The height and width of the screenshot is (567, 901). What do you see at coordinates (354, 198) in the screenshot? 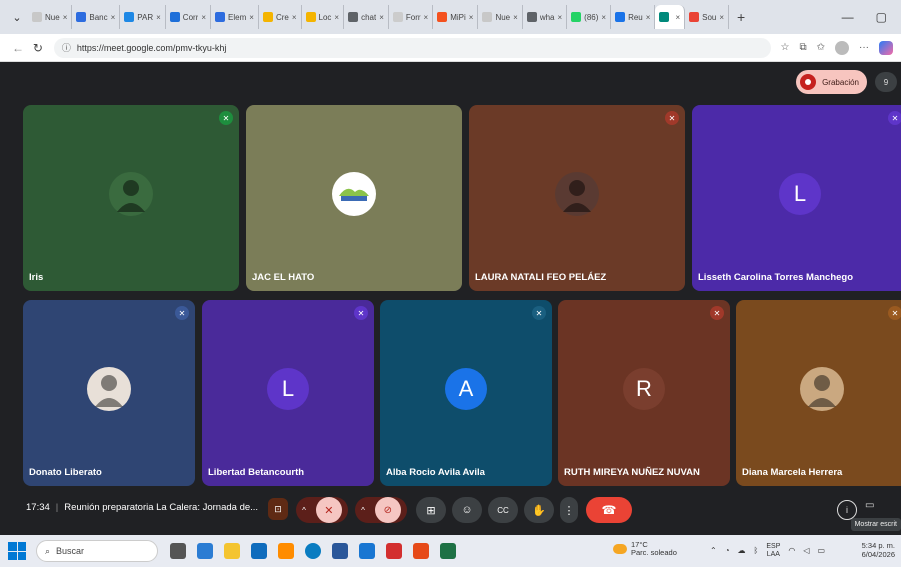
I see `participant-tile: JAC EL HATO` at bounding box center [354, 198].